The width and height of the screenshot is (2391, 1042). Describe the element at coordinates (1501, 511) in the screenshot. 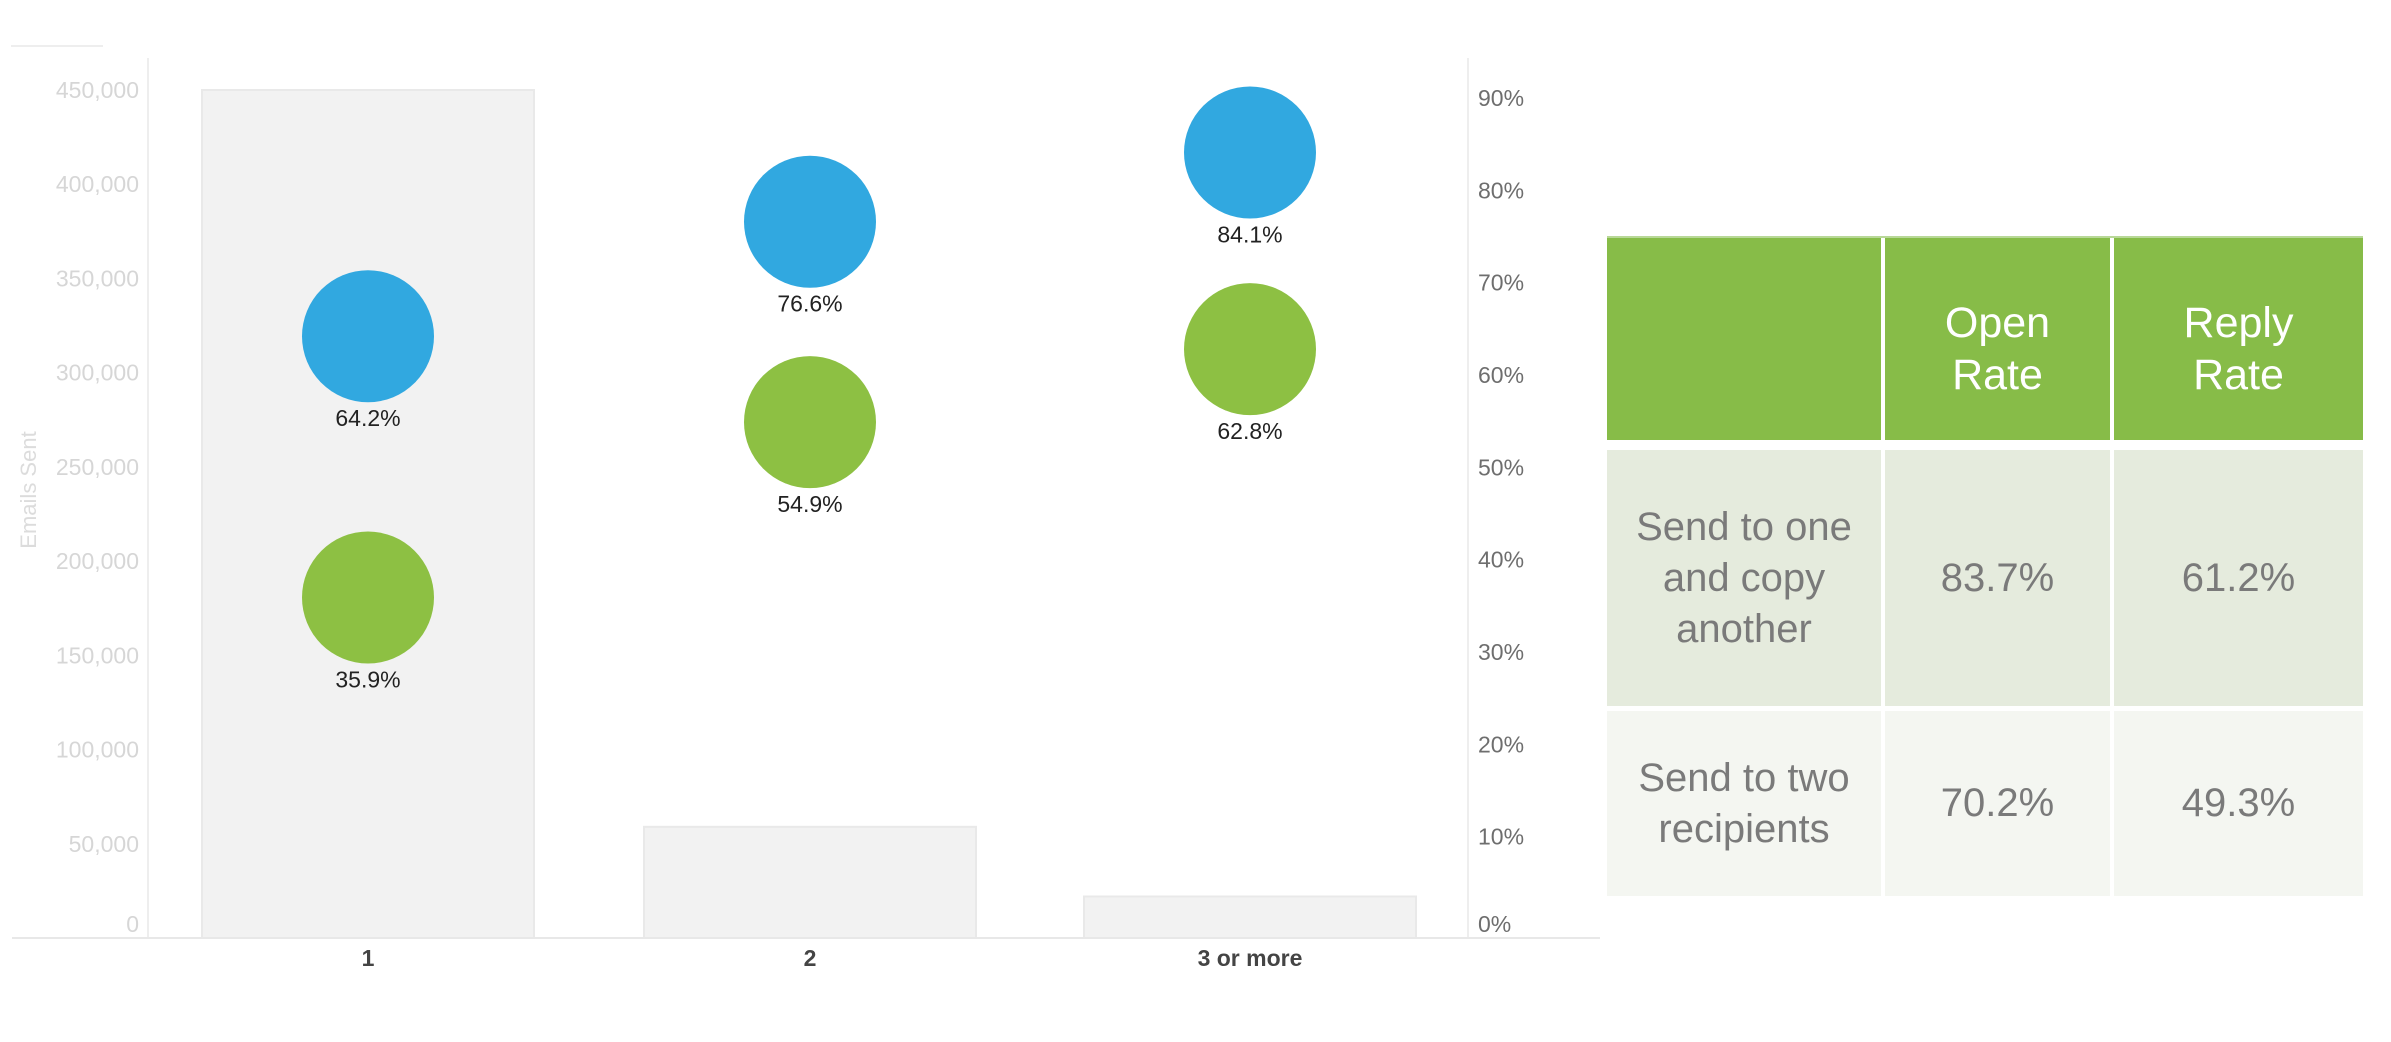

I see `right-axis-ticks: 0% 10% 20% 30% 40% 50% 60% 70% 80% 90%` at that location.